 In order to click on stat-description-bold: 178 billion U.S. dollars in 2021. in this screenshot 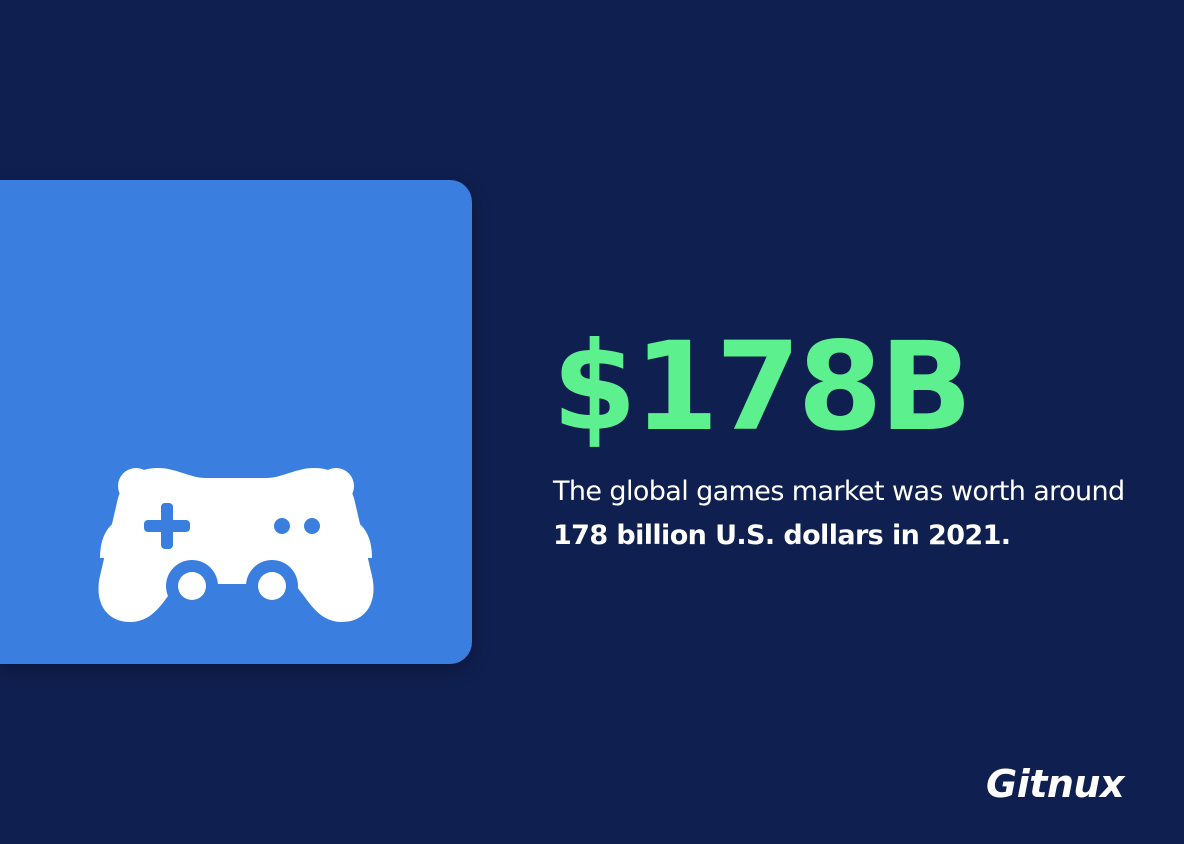, I will do `click(782, 535)`.